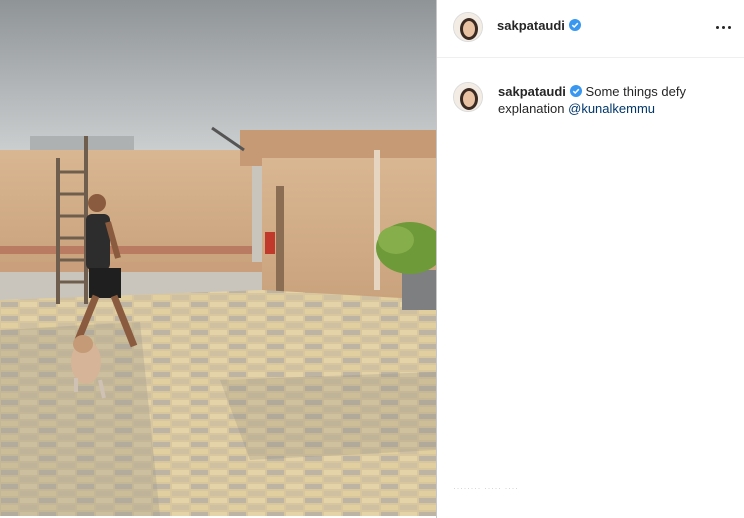 This screenshot has width=744, height=518. What do you see at coordinates (531, 25) in the screenshot?
I see `author-username-text: sakpataudi` at bounding box center [531, 25].